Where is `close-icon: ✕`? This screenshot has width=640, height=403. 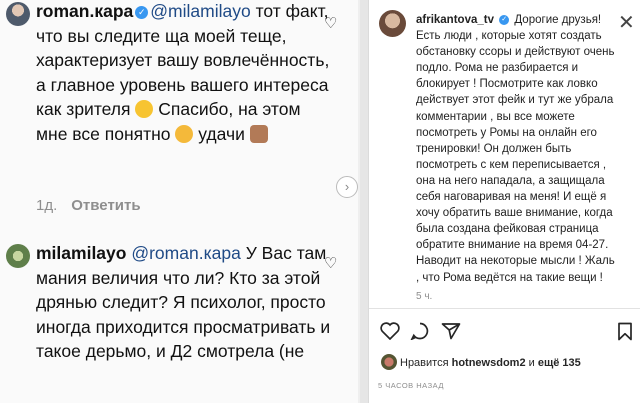
close-icon: ✕ is located at coordinates (626, 22).